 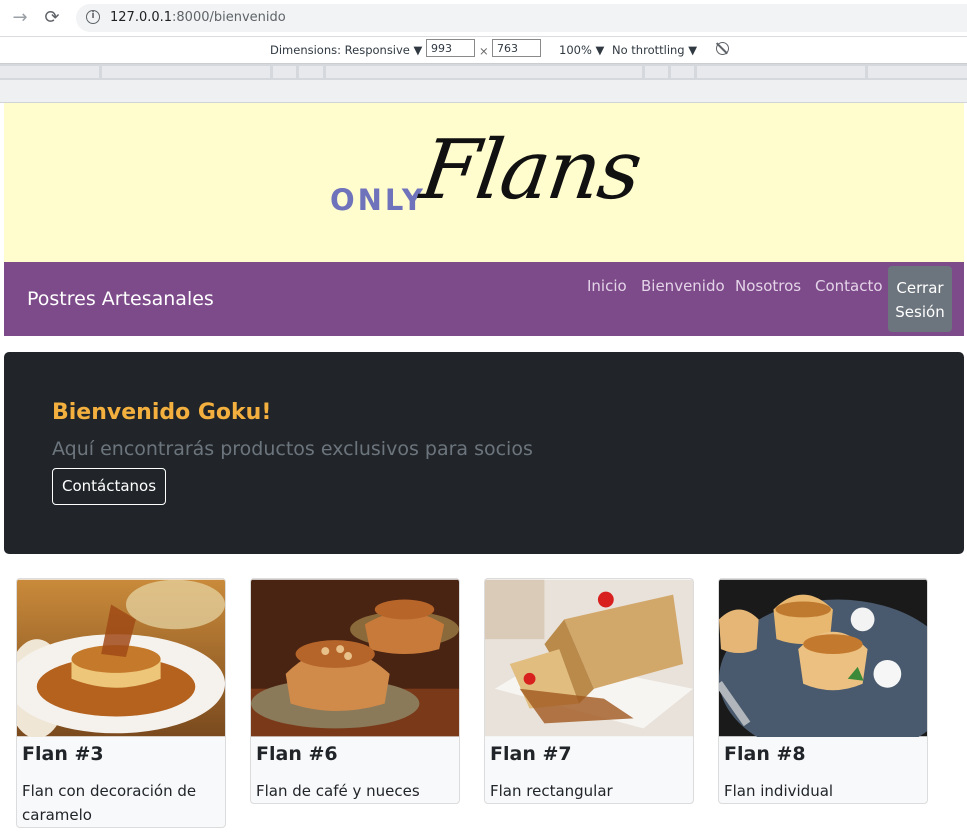 I want to click on welcome-title: Bienvenido Goku!, so click(x=162, y=412).